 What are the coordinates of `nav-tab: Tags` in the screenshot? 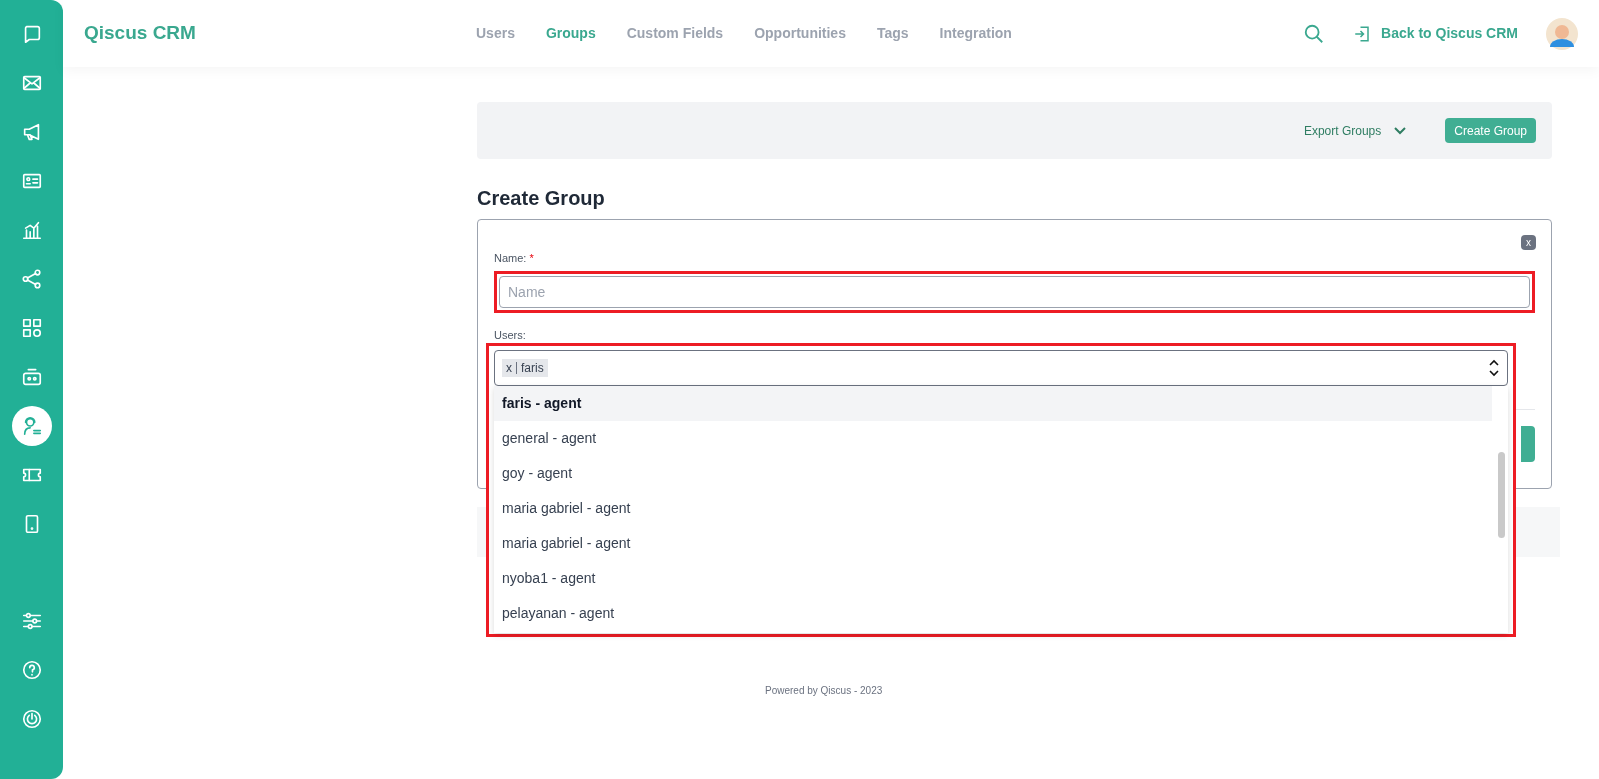 It's located at (892, 33).